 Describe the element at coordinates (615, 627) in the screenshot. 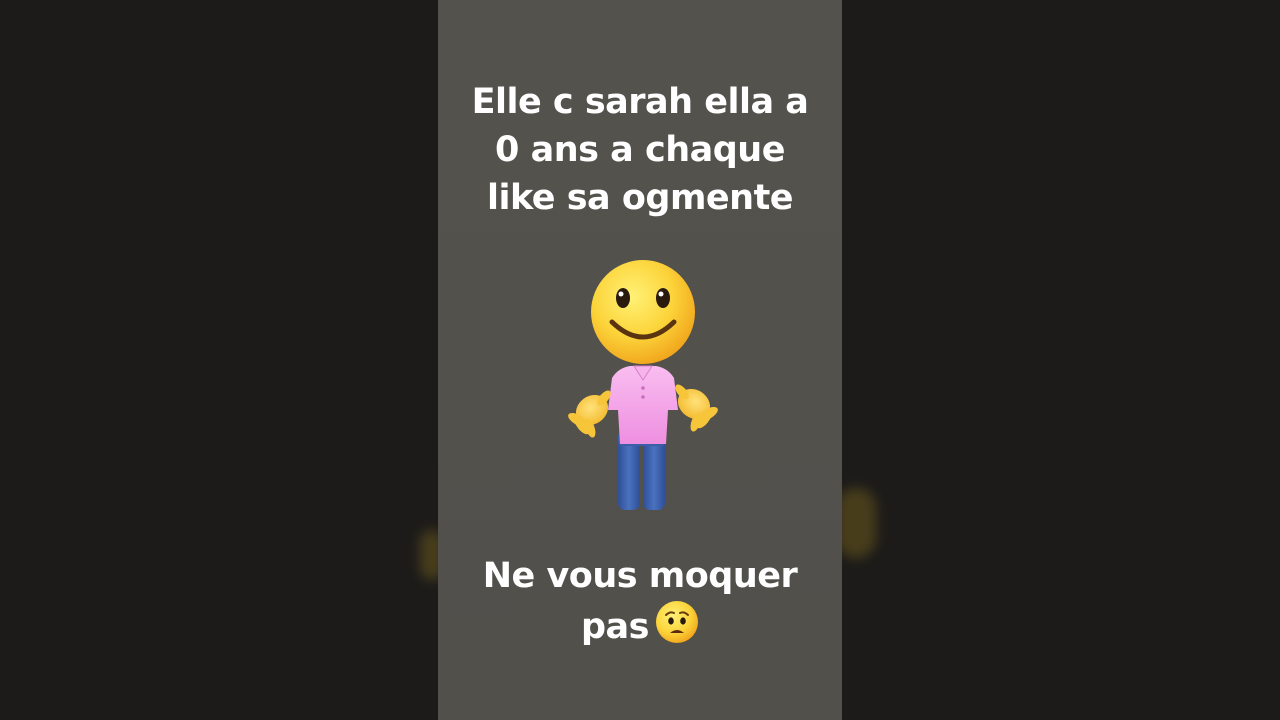

I see `bottom-caption-text: pas` at that location.